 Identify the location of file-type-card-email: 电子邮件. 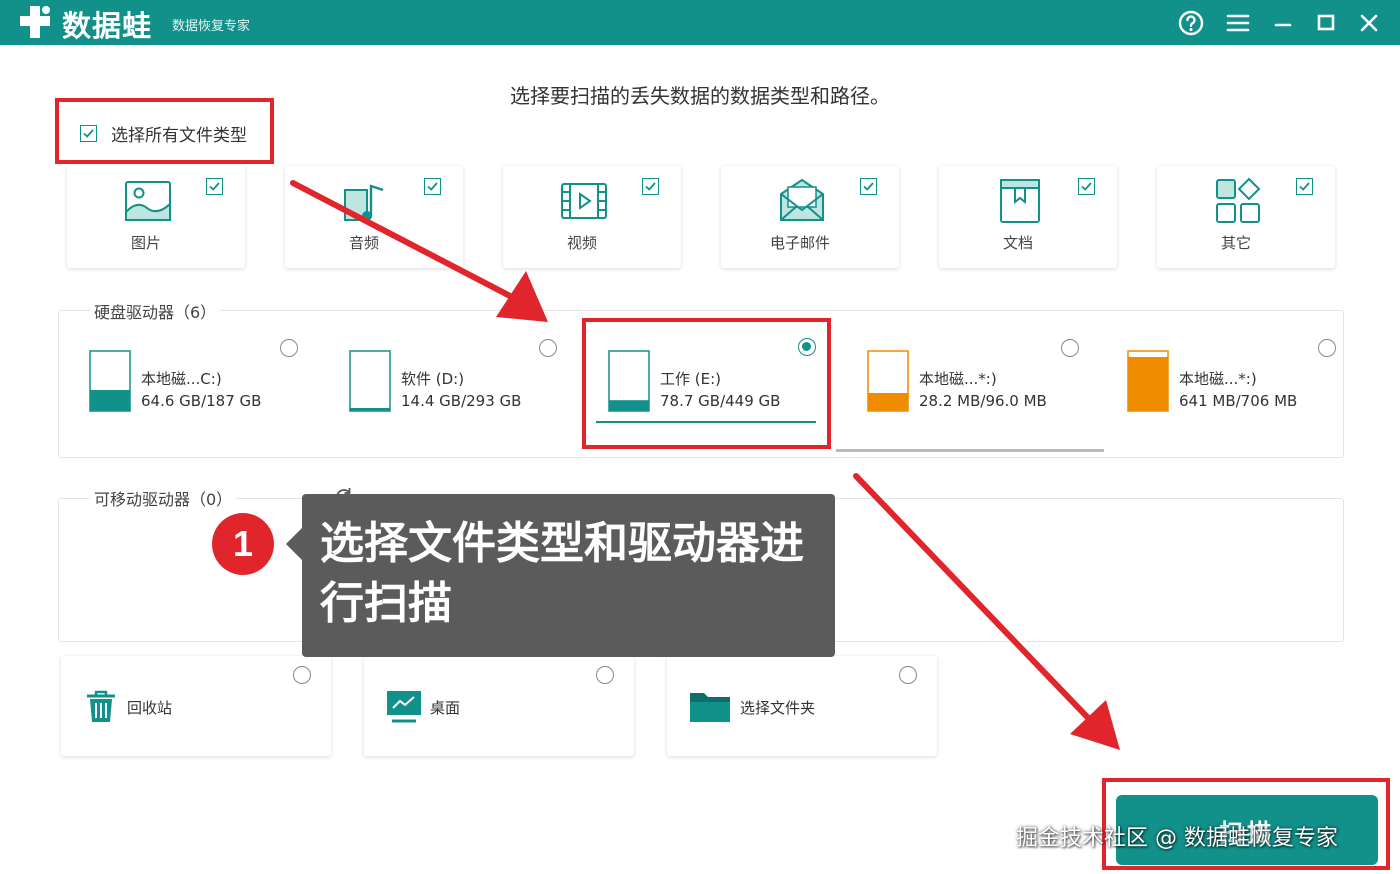
(810, 217).